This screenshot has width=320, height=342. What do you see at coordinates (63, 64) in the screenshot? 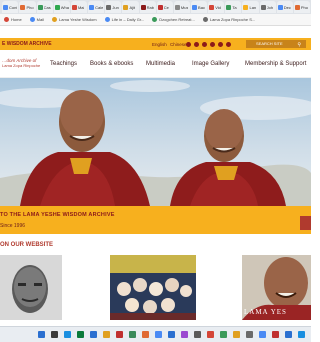
I see `nav-teachings: Teachings` at bounding box center [63, 64].